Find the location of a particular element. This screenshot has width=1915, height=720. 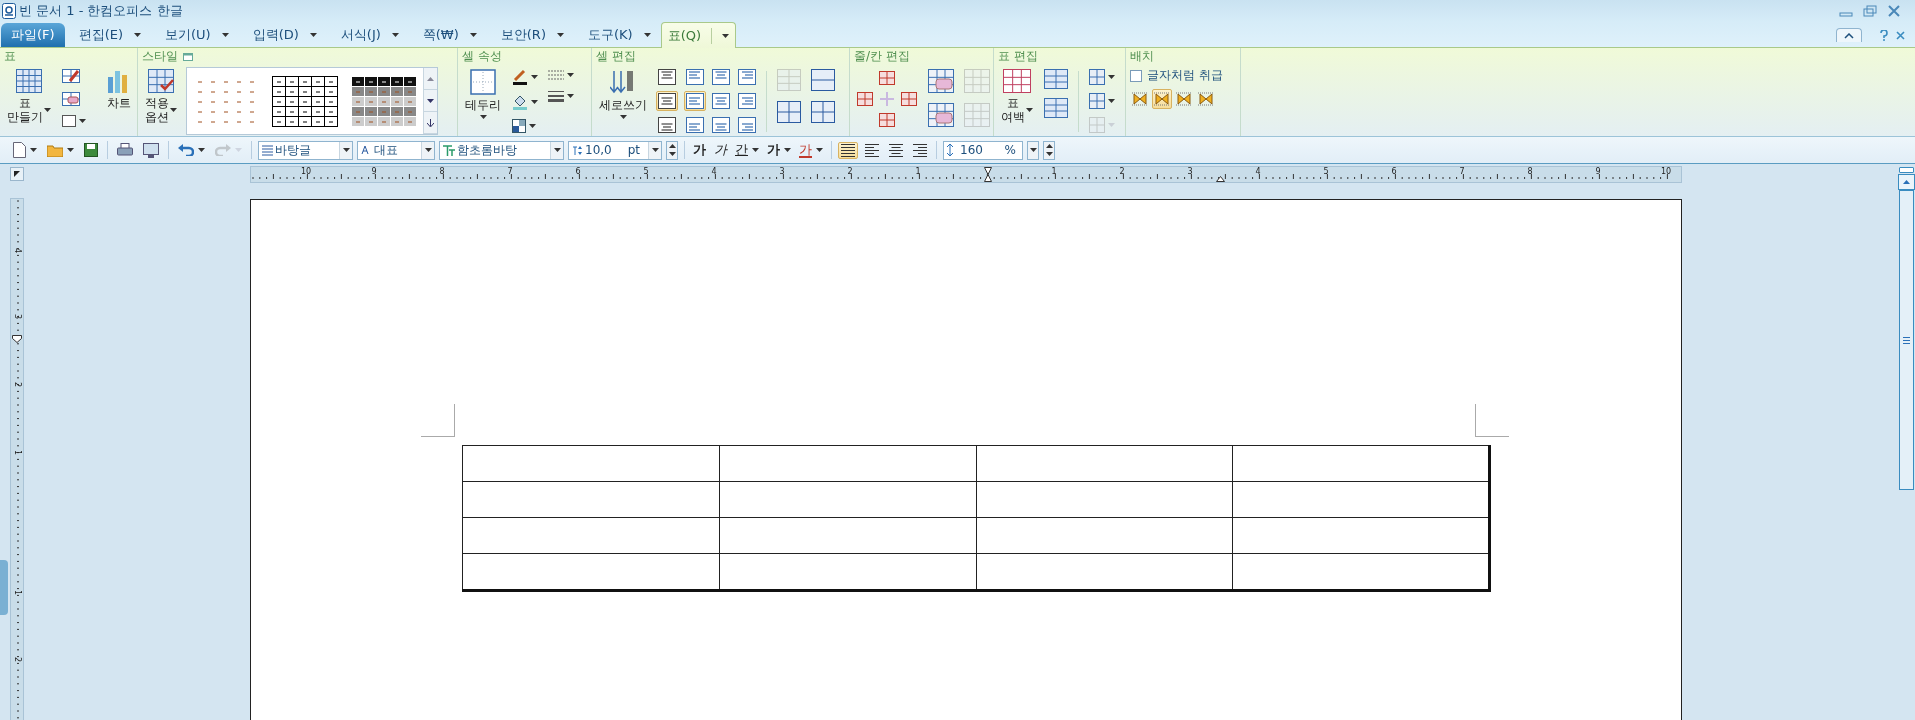

border-color-button is located at coordinates (525, 77).